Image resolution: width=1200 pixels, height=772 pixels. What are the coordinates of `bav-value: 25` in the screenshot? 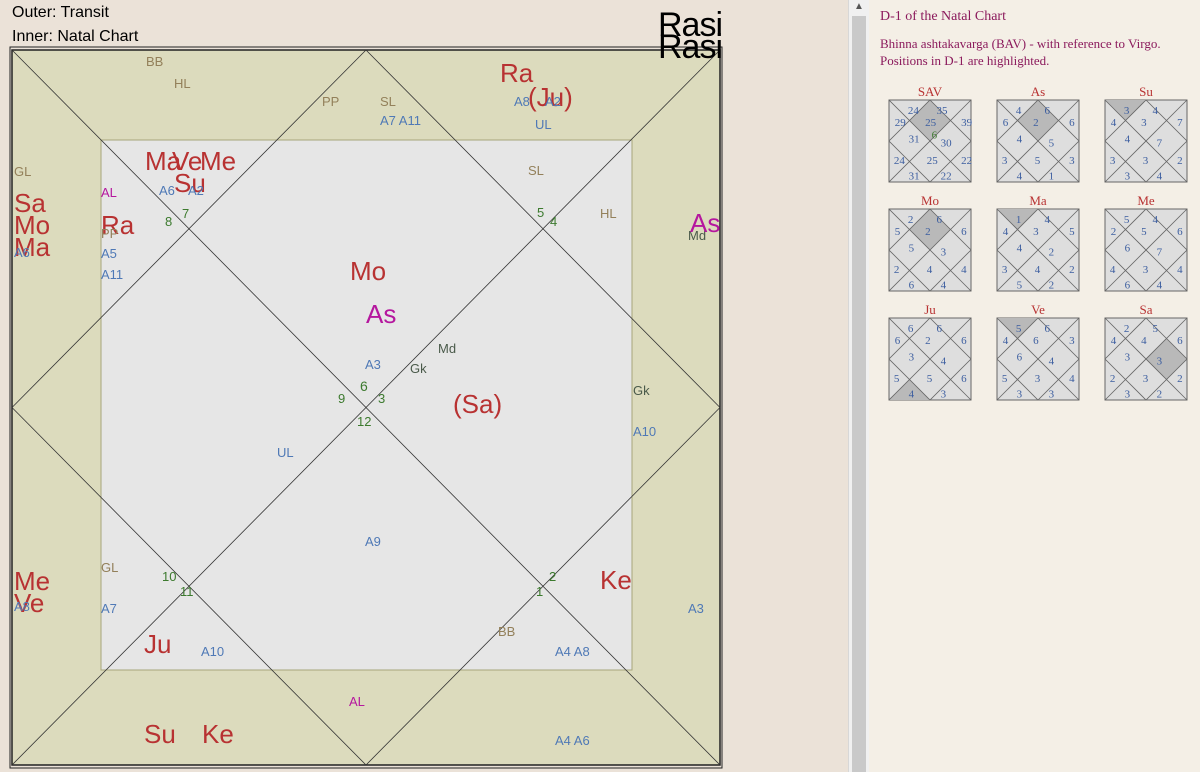 It's located at (931, 123).